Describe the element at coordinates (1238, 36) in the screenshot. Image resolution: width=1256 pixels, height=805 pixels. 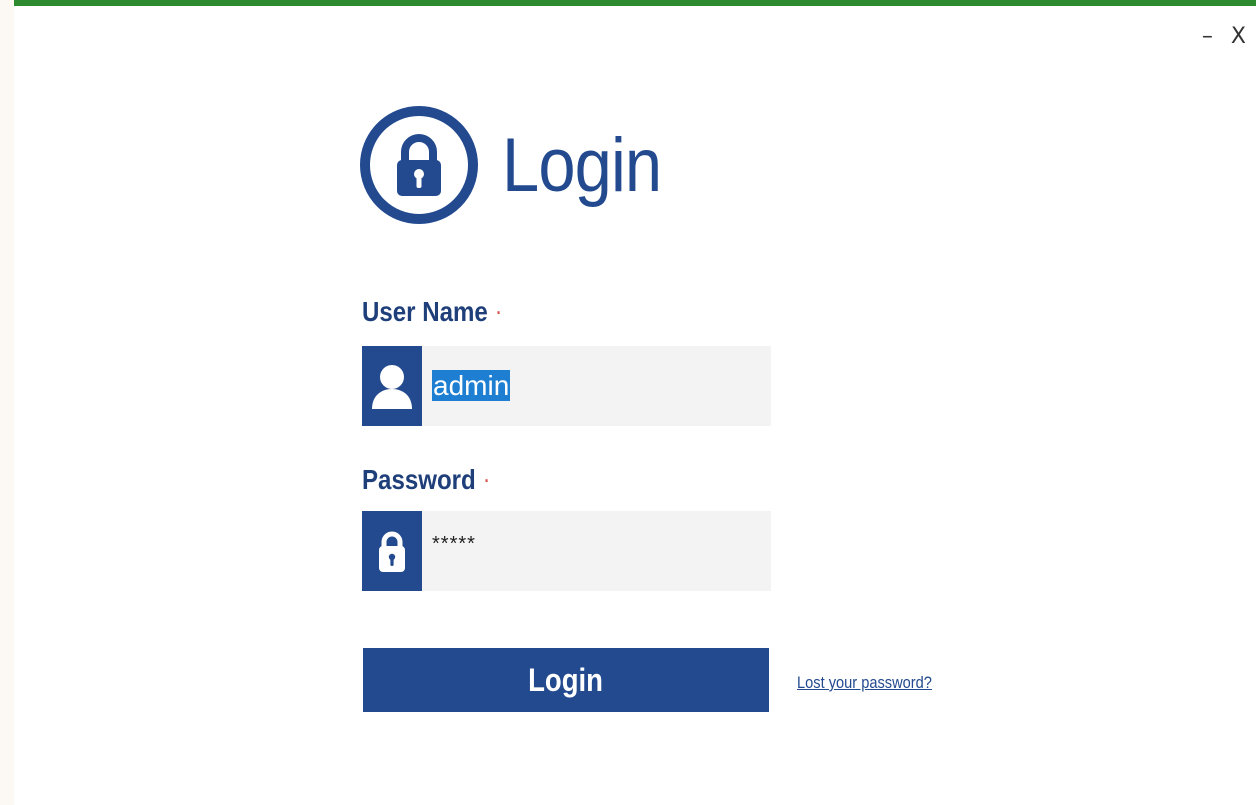
I see `close-button: X` at that location.